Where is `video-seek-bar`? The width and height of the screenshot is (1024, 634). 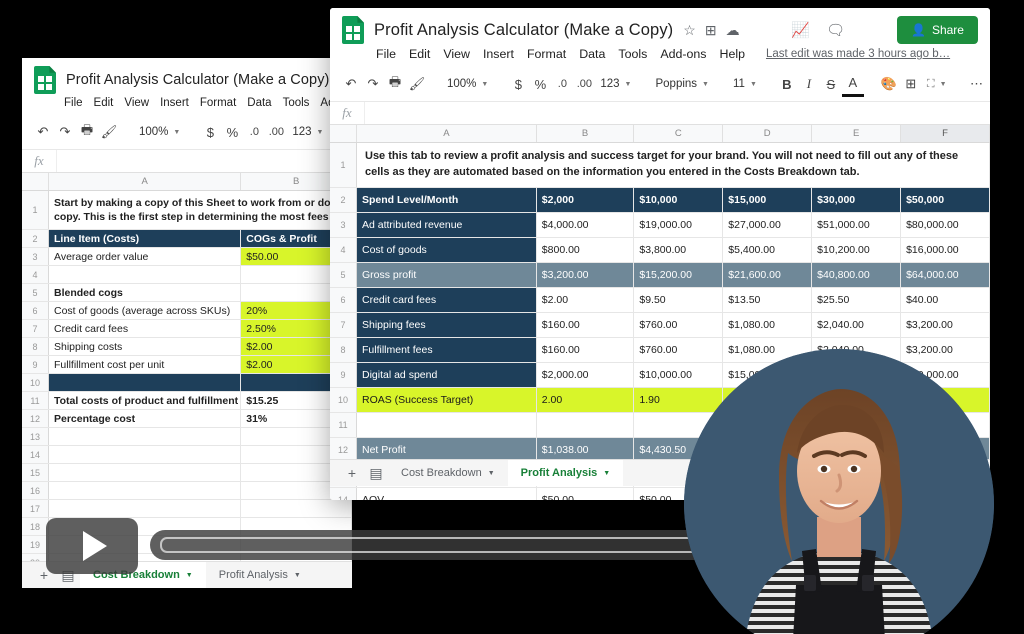
video-seek-bar is located at coordinates (445, 545).